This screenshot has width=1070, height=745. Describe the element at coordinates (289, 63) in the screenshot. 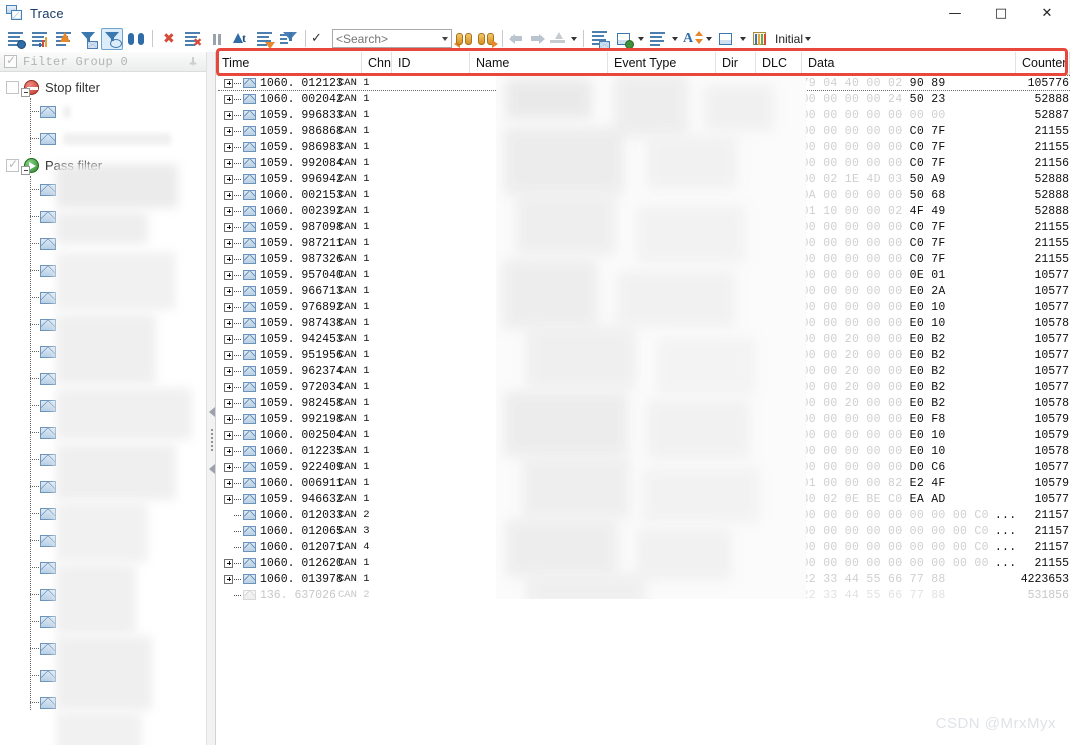

I see `column-header-time: Time` at that location.